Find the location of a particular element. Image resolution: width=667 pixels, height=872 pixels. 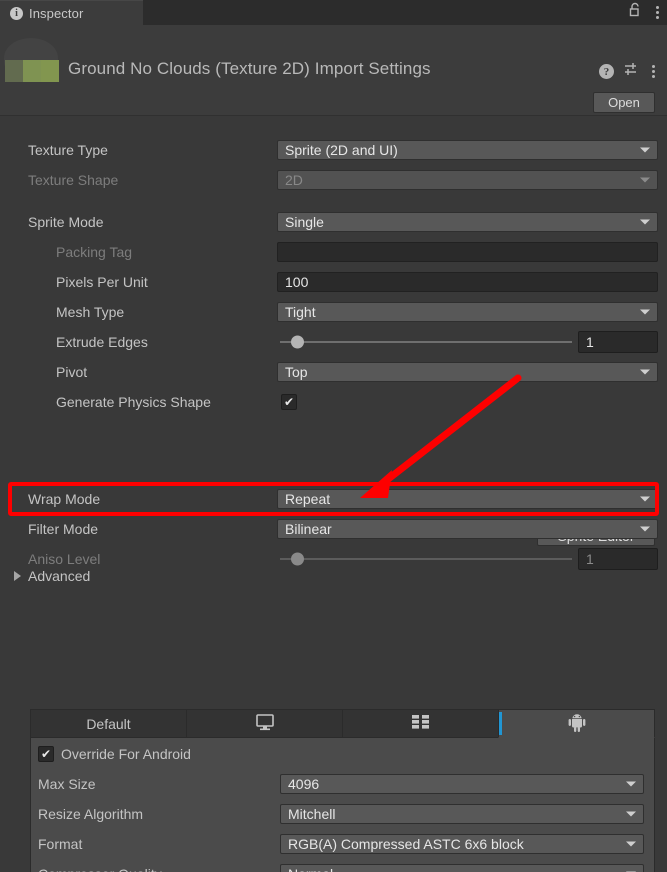

settings-row-label: Pixels Per Unit is located at coordinates (102, 281).